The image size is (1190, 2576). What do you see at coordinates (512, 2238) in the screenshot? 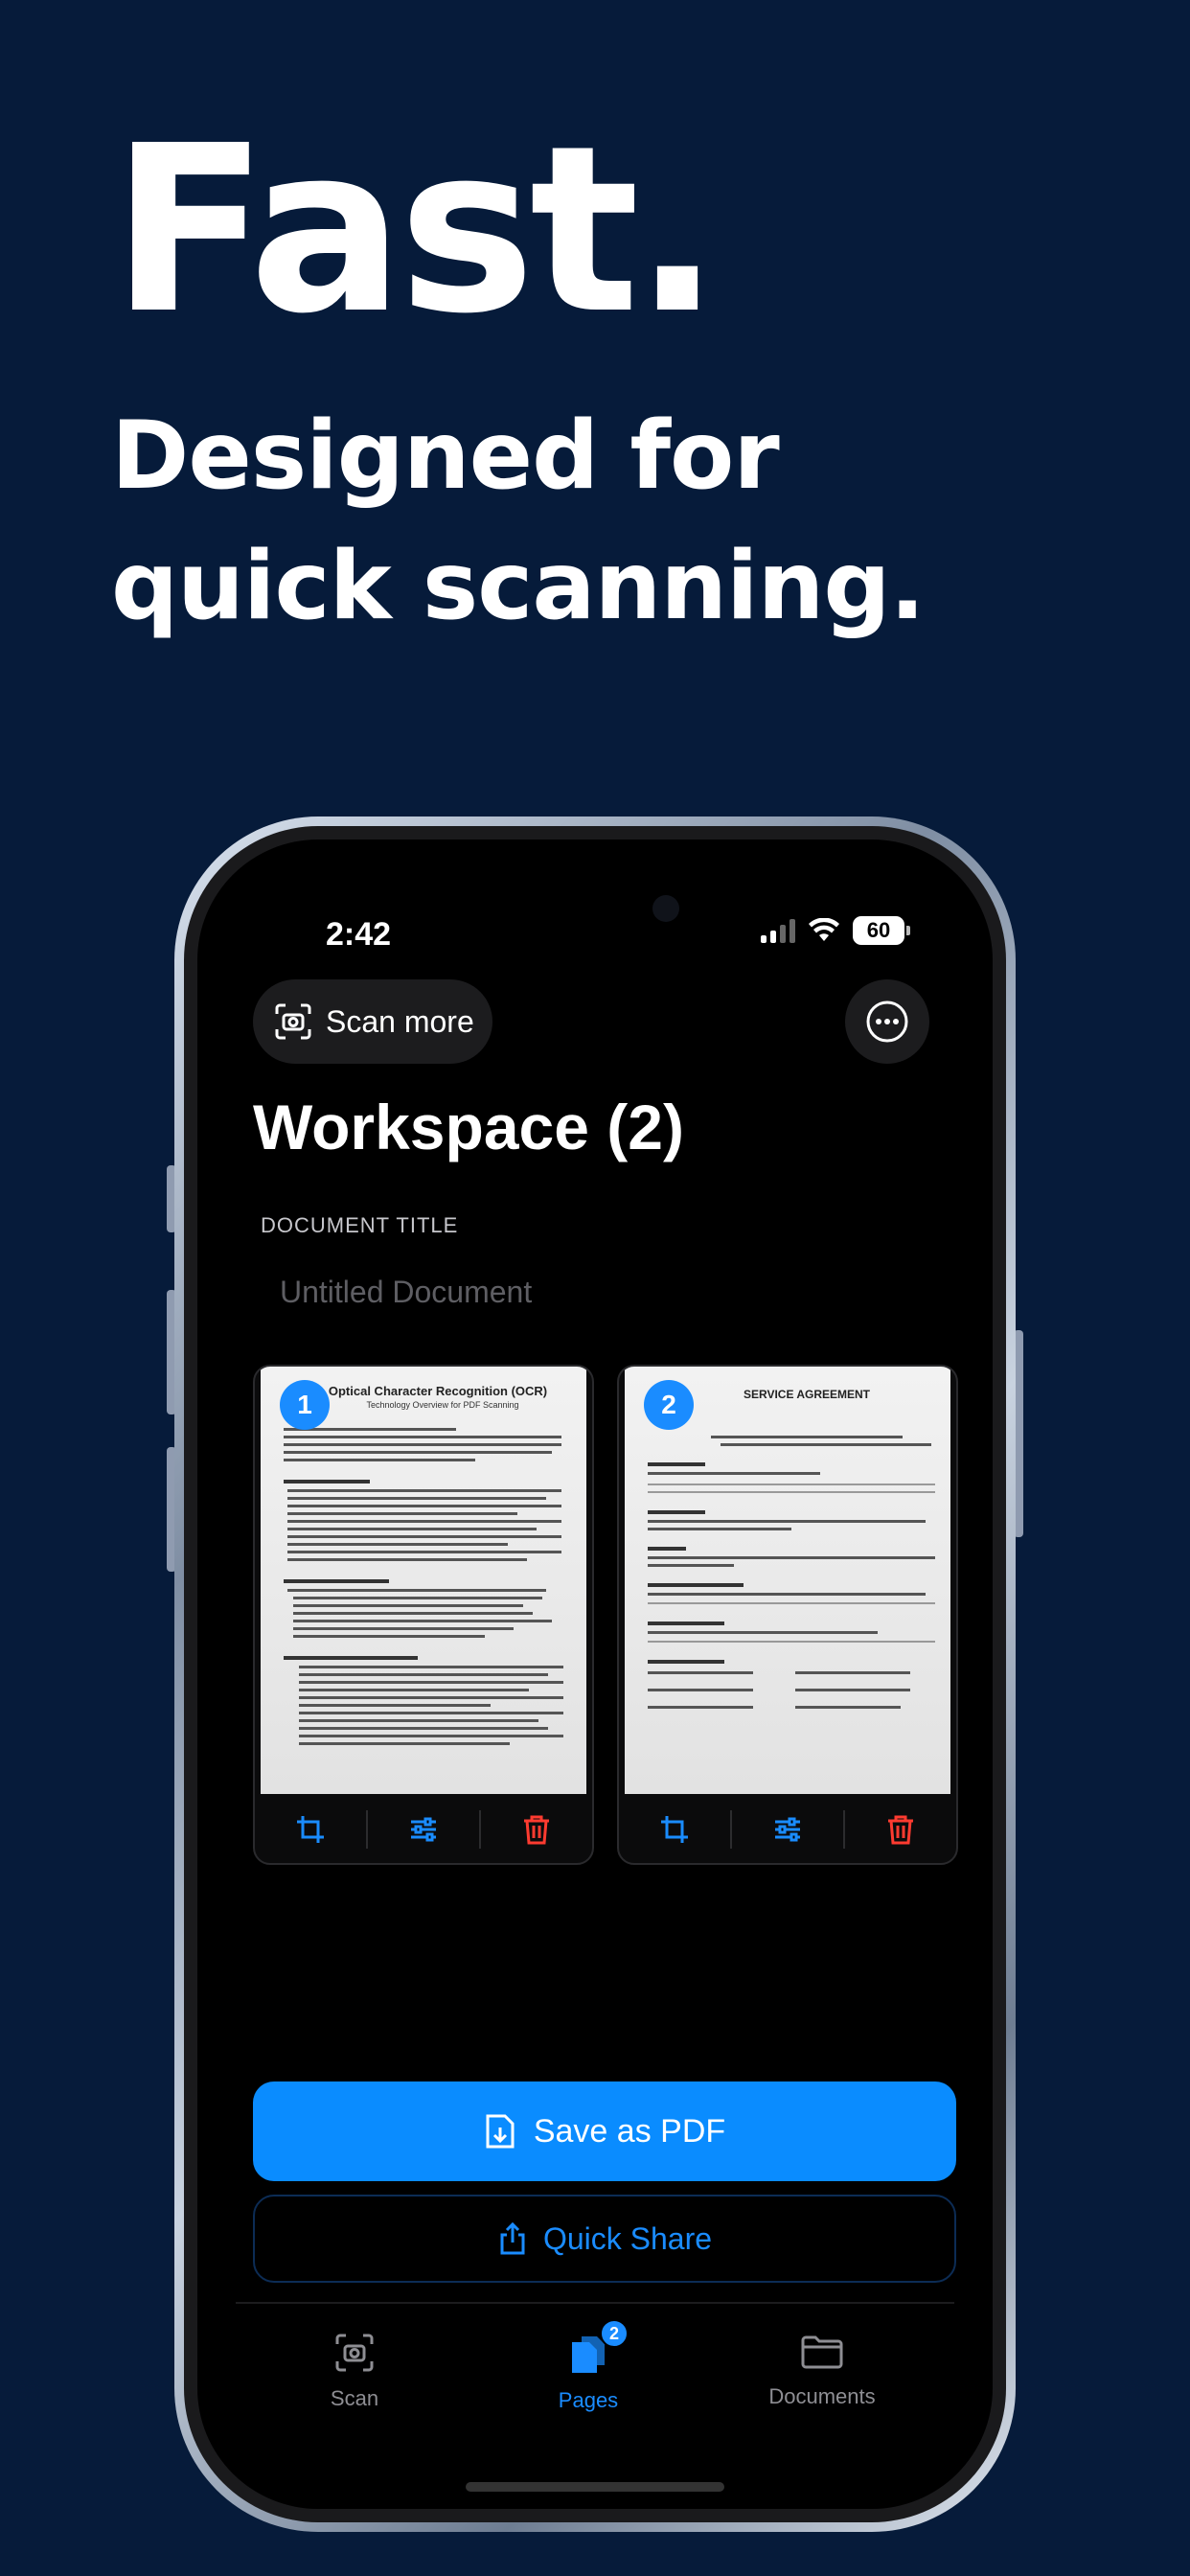
I see `share-icon` at bounding box center [512, 2238].